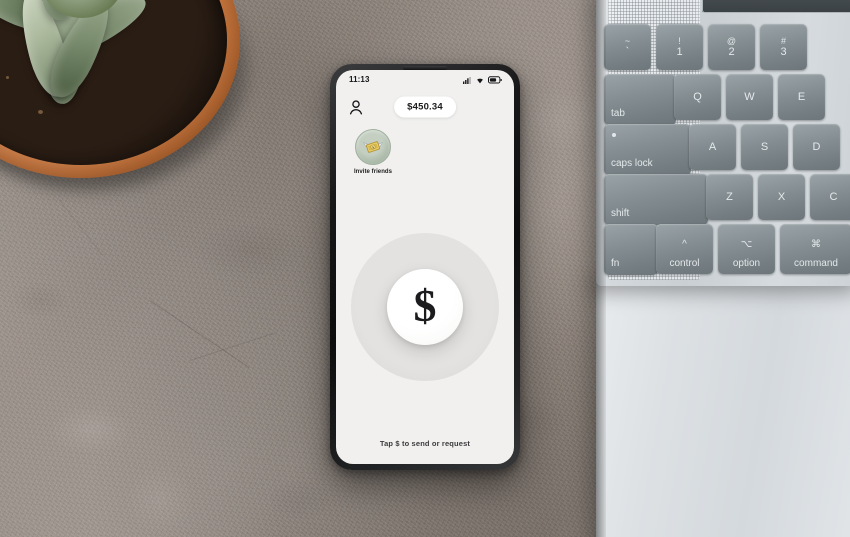 This screenshot has width=850, height=537. Describe the element at coordinates (425, 79) in the screenshot. I see `status-bar: 11:13` at that location.